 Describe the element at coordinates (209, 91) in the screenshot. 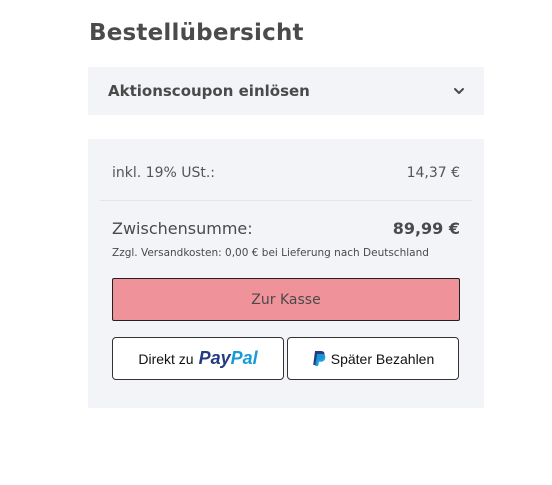

I see `coupon-label: Aktionscoupon einlösen` at that location.